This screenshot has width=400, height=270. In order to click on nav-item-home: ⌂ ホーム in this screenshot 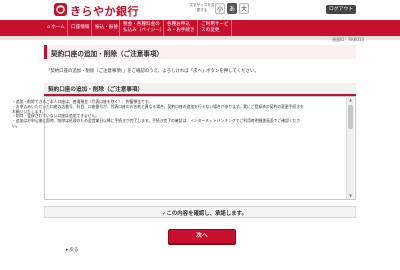, I will do `click(56, 28)`.